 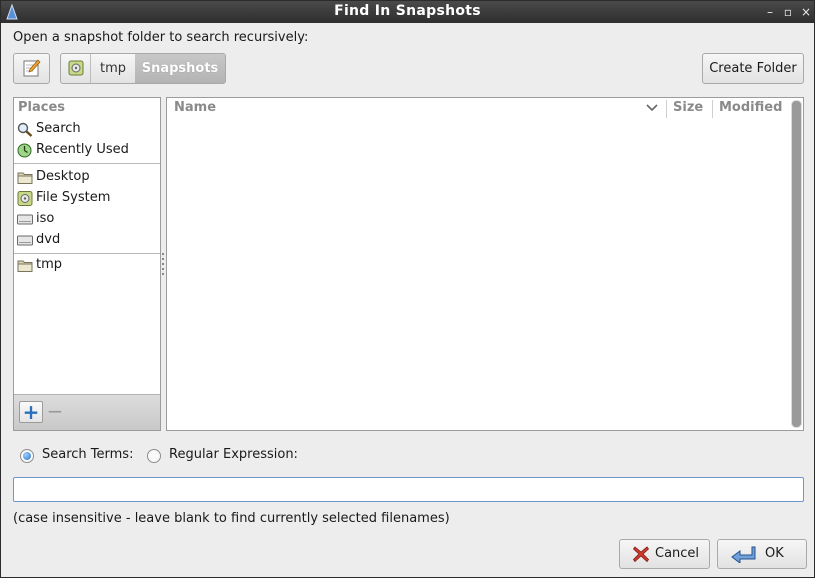 I want to click on crumb-snapshots: Snapshots, so click(x=180, y=68).